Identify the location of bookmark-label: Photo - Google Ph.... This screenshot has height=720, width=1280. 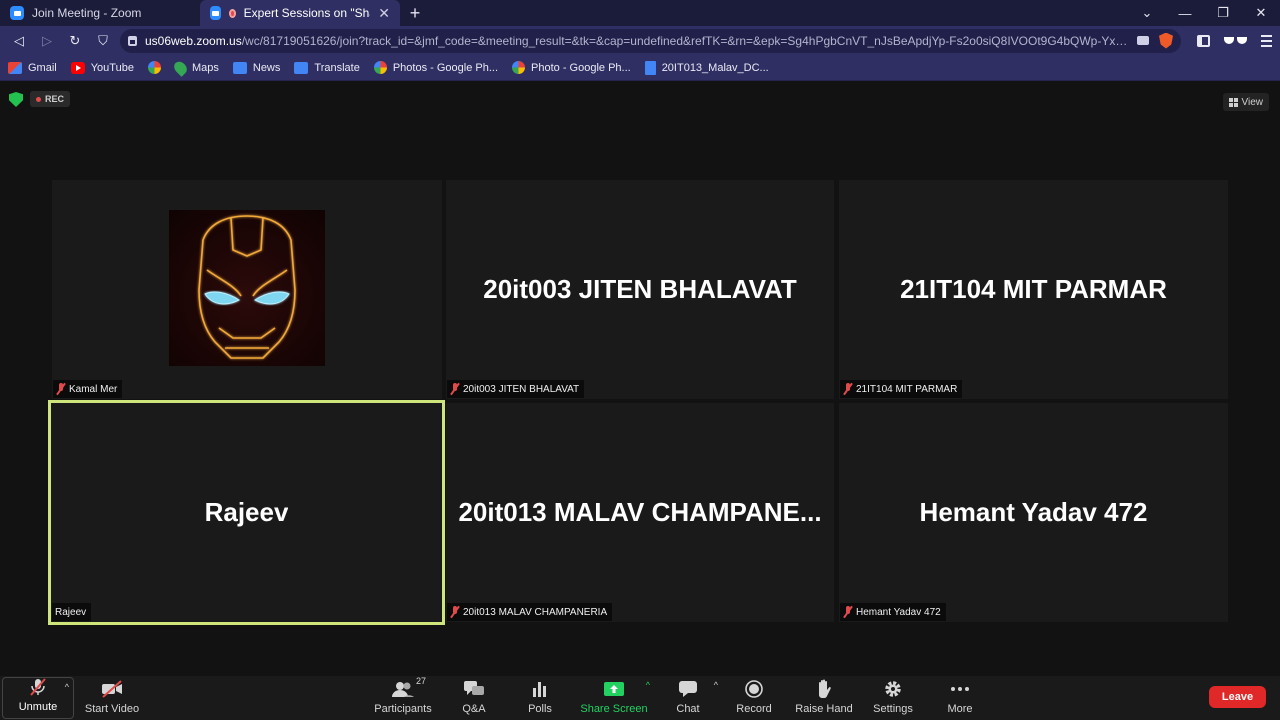
(581, 67).